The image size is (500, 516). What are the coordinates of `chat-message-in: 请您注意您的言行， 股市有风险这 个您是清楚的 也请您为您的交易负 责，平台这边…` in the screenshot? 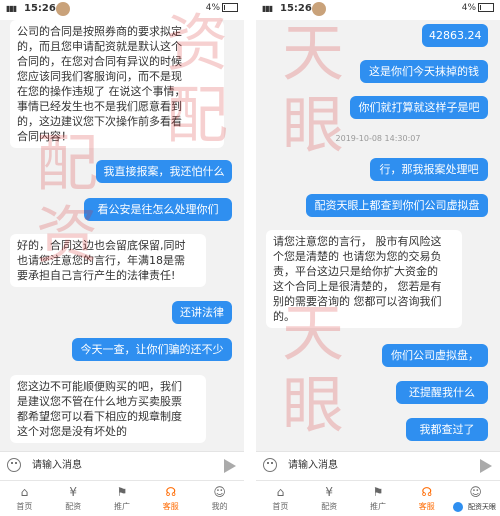 It's located at (364, 279).